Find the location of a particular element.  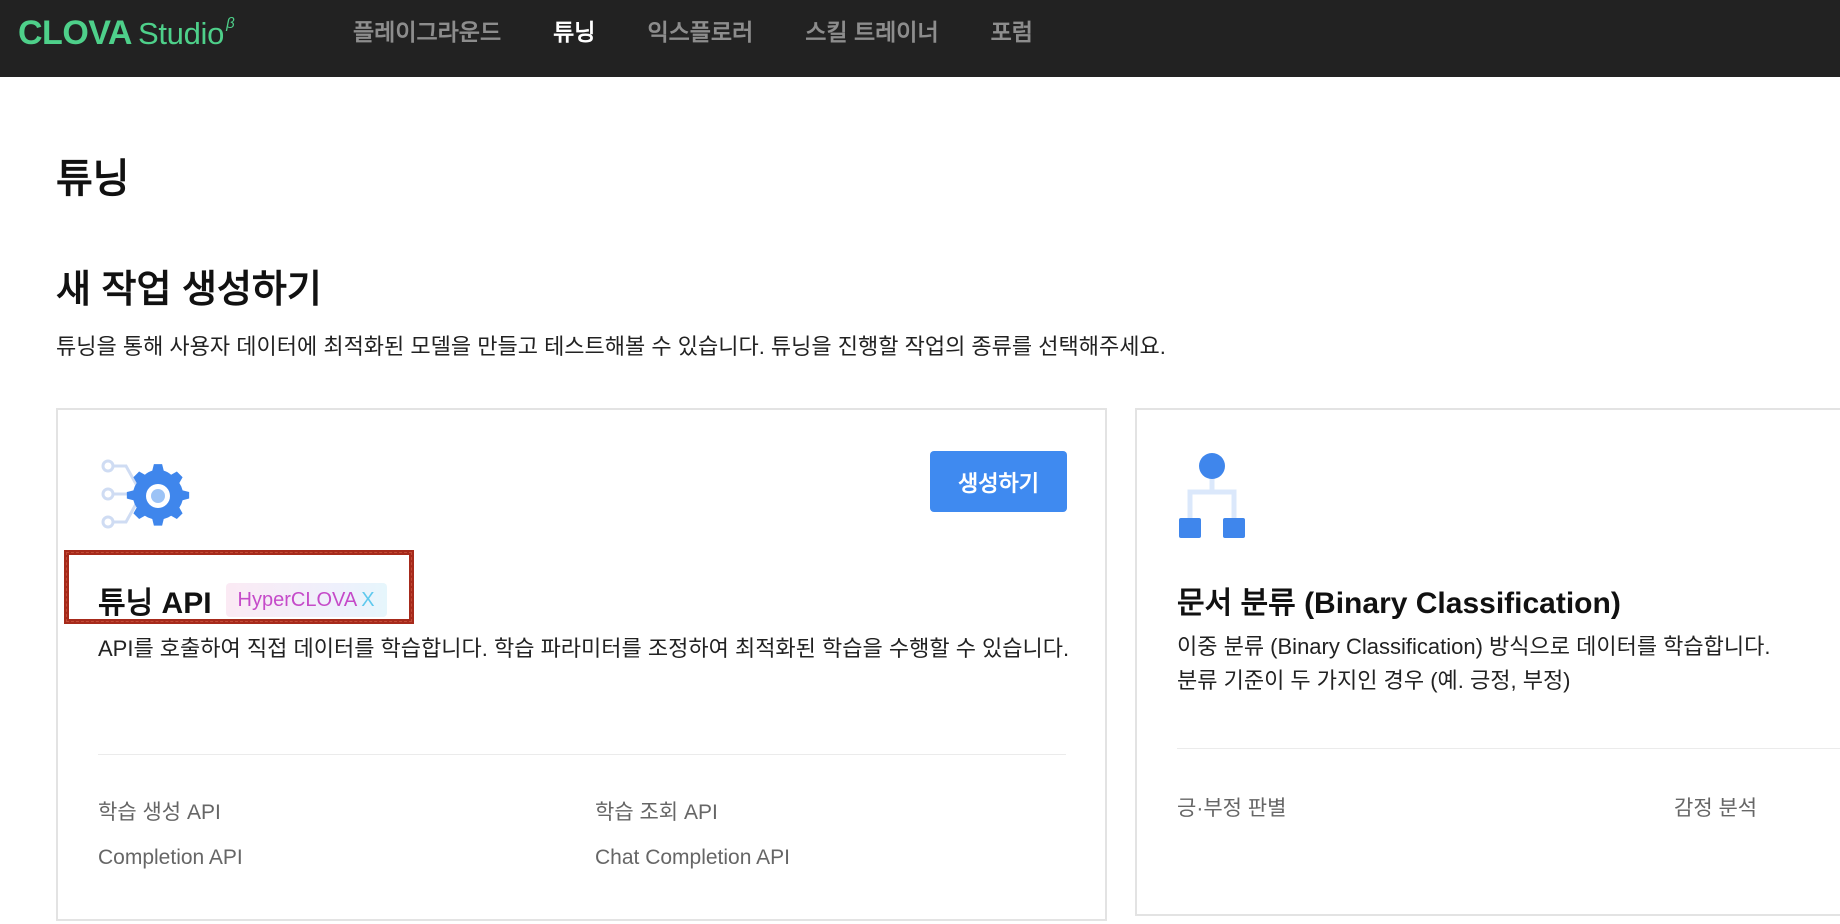

section-title: 새 작업 생성하기 is located at coordinates (189, 290).